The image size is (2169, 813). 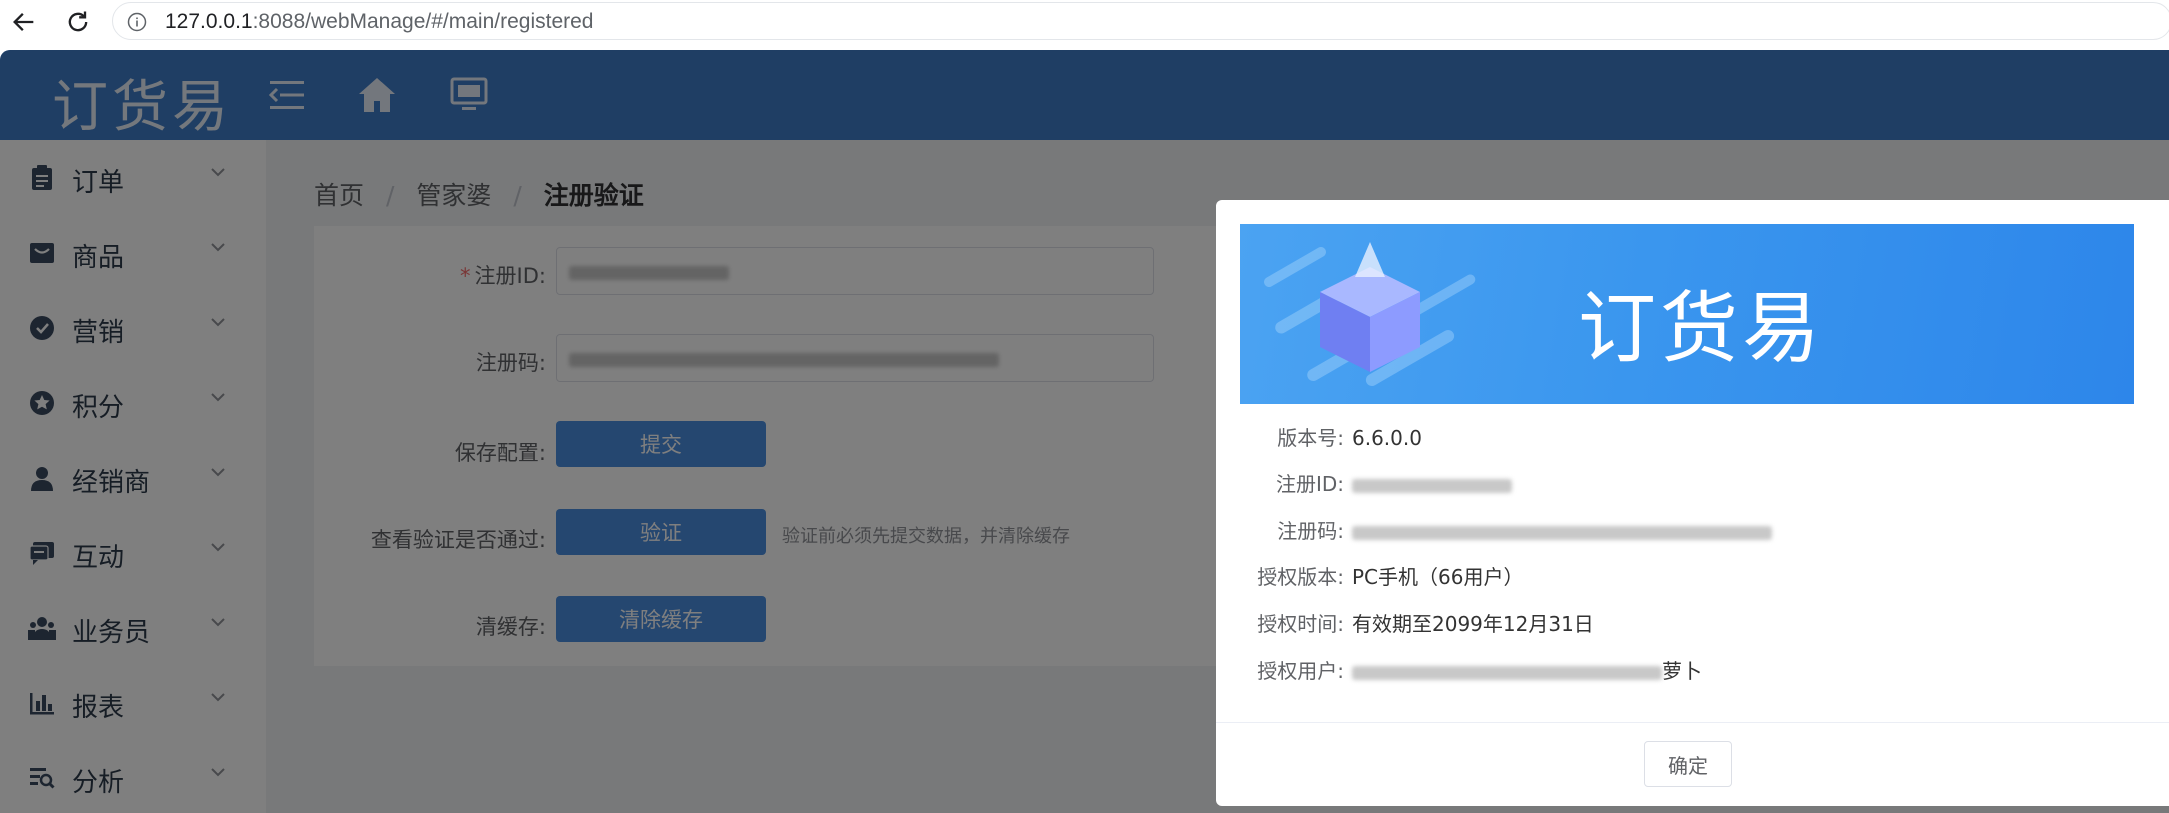 I want to click on reg-id-row: 注册ID:, so click(x=1376, y=482).